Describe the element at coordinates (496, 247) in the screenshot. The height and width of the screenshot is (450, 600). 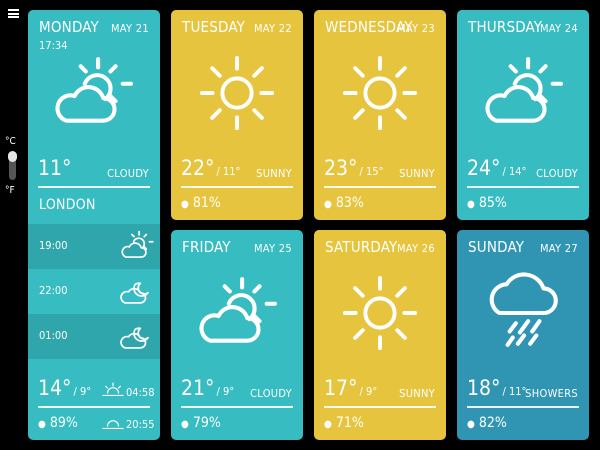
I see `day-name: SUNDAY` at that location.